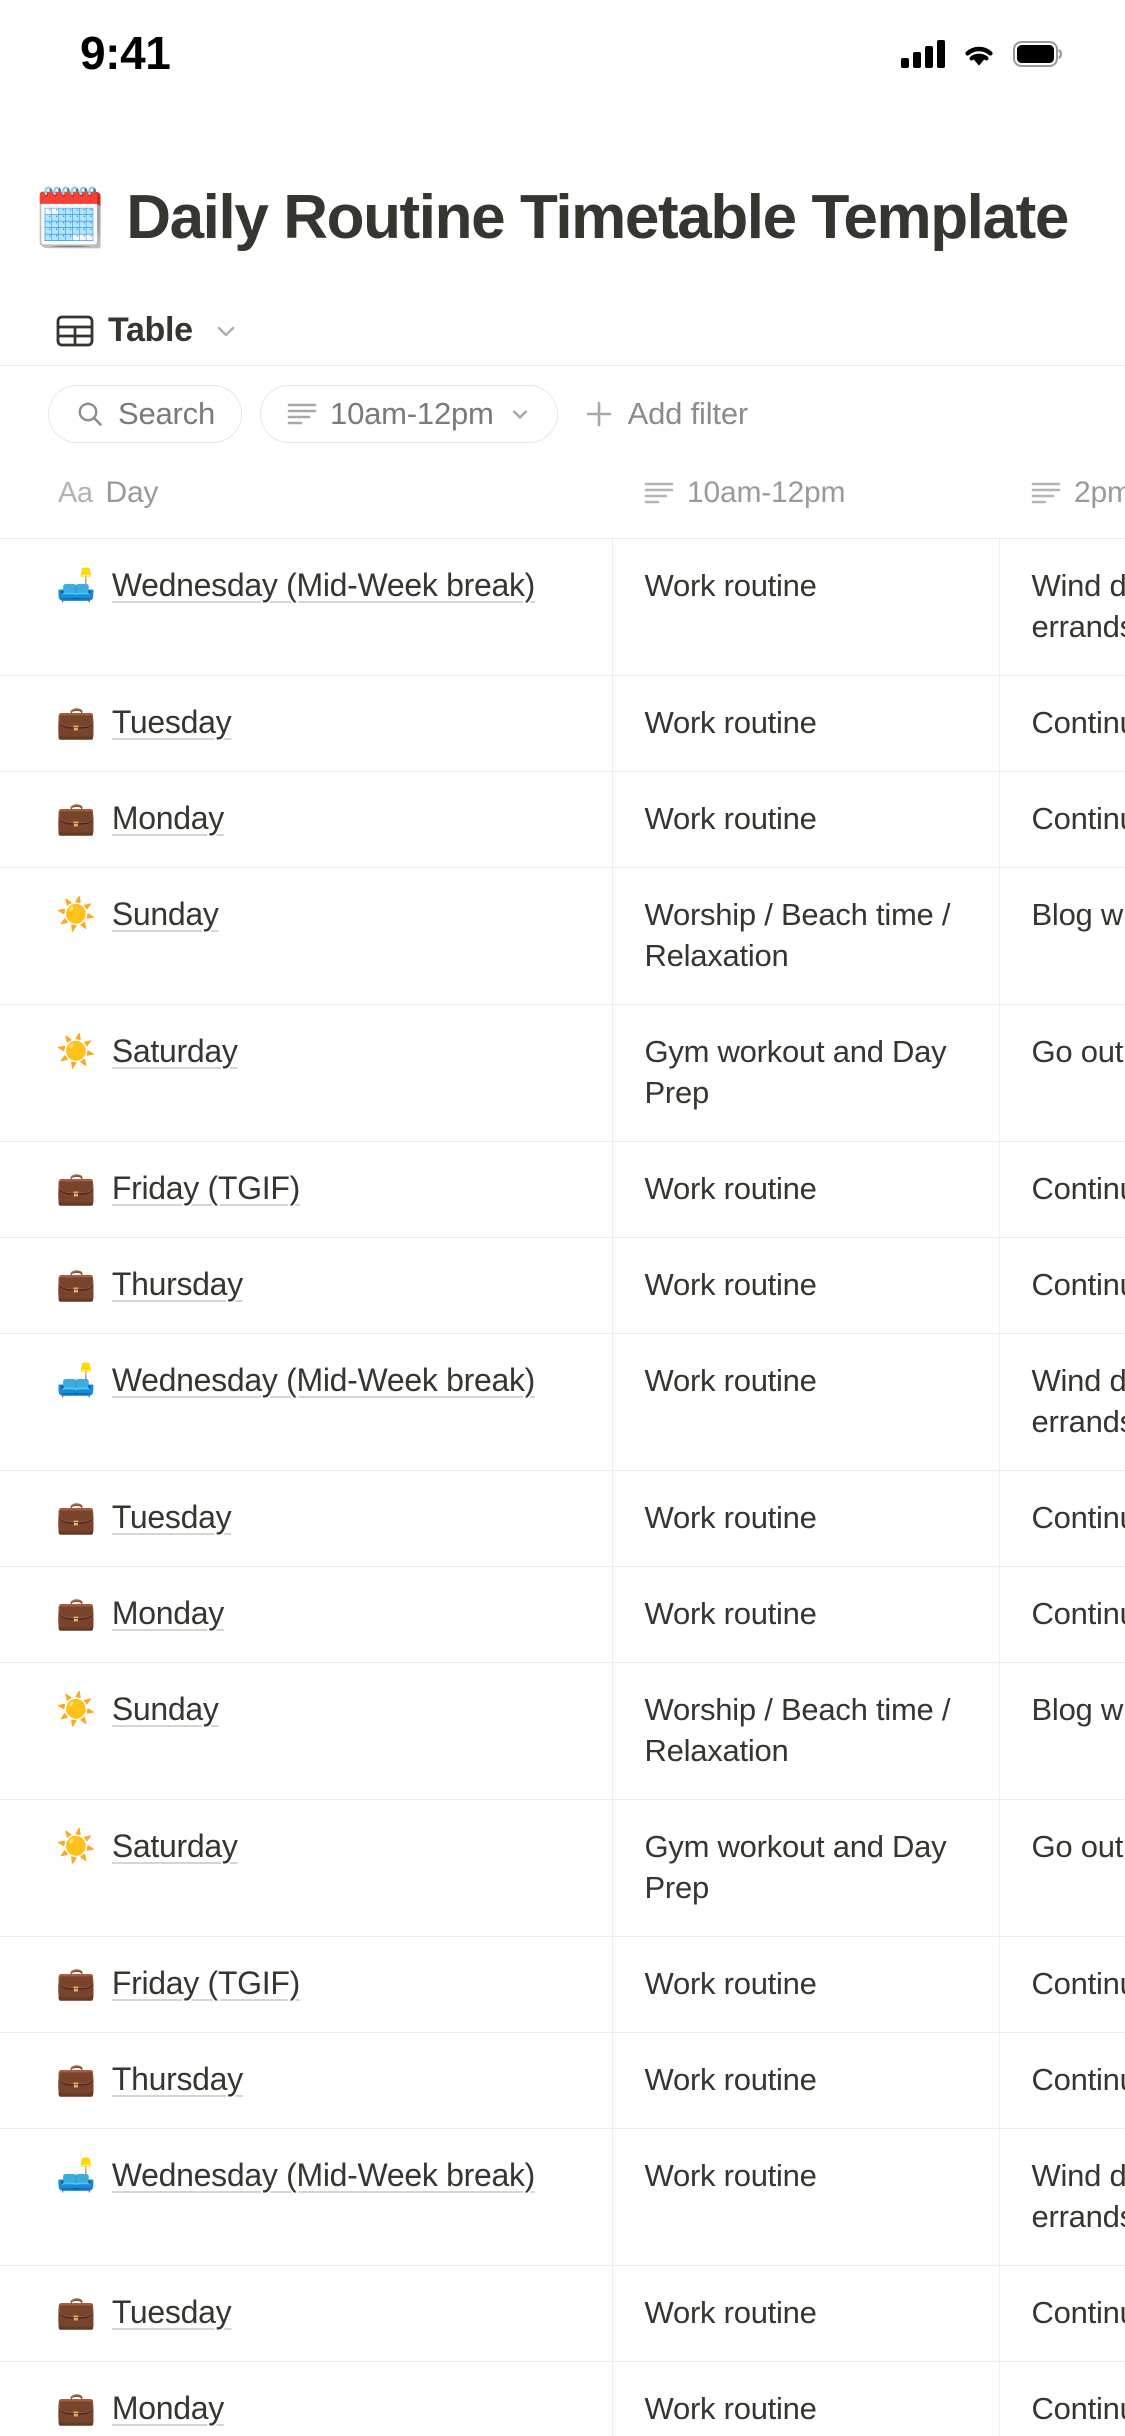 This screenshot has height=2436, width=1125. I want to click on spiral-calendar-icon: 🗓️, so click(70, 217).